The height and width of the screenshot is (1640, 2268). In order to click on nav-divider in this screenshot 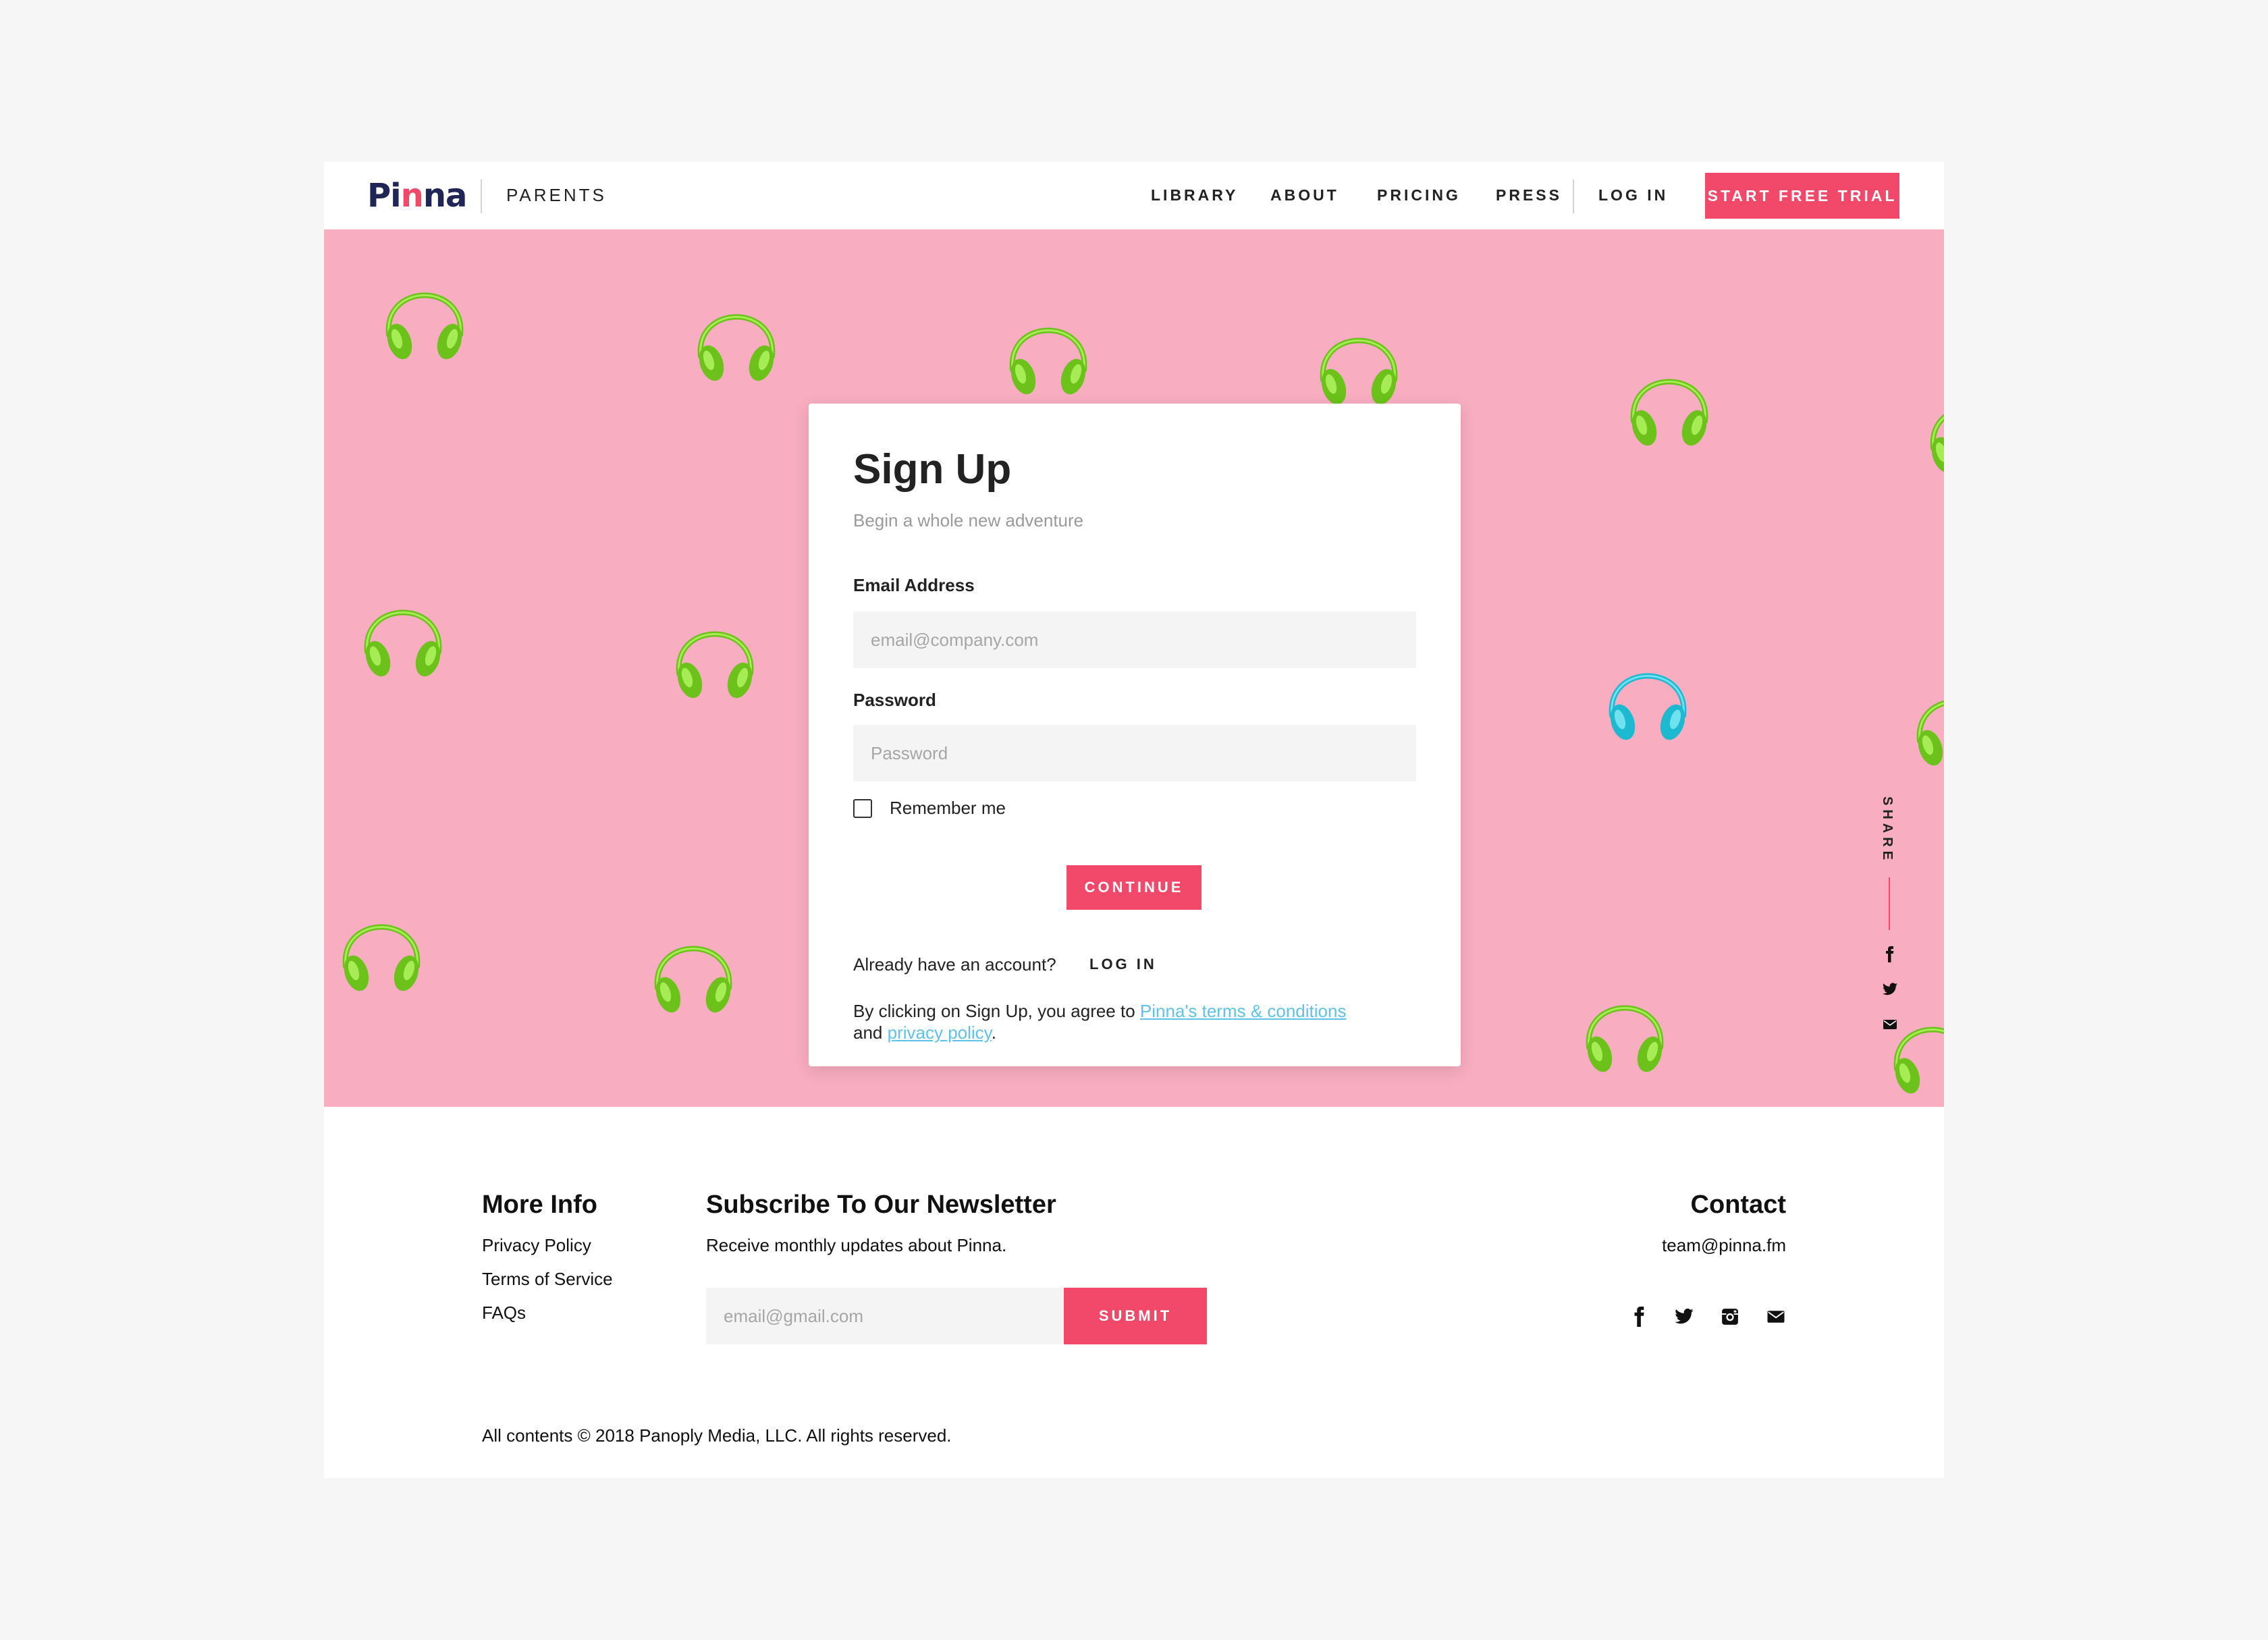, I will do `click(1573, 196)`.